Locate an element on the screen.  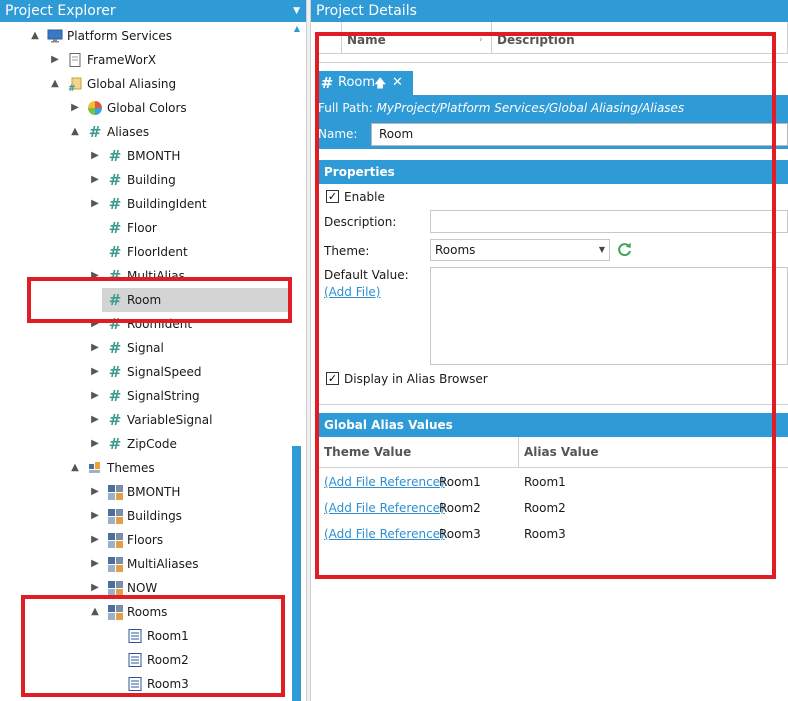
panel-splitter is located at coordinates (308, 350).